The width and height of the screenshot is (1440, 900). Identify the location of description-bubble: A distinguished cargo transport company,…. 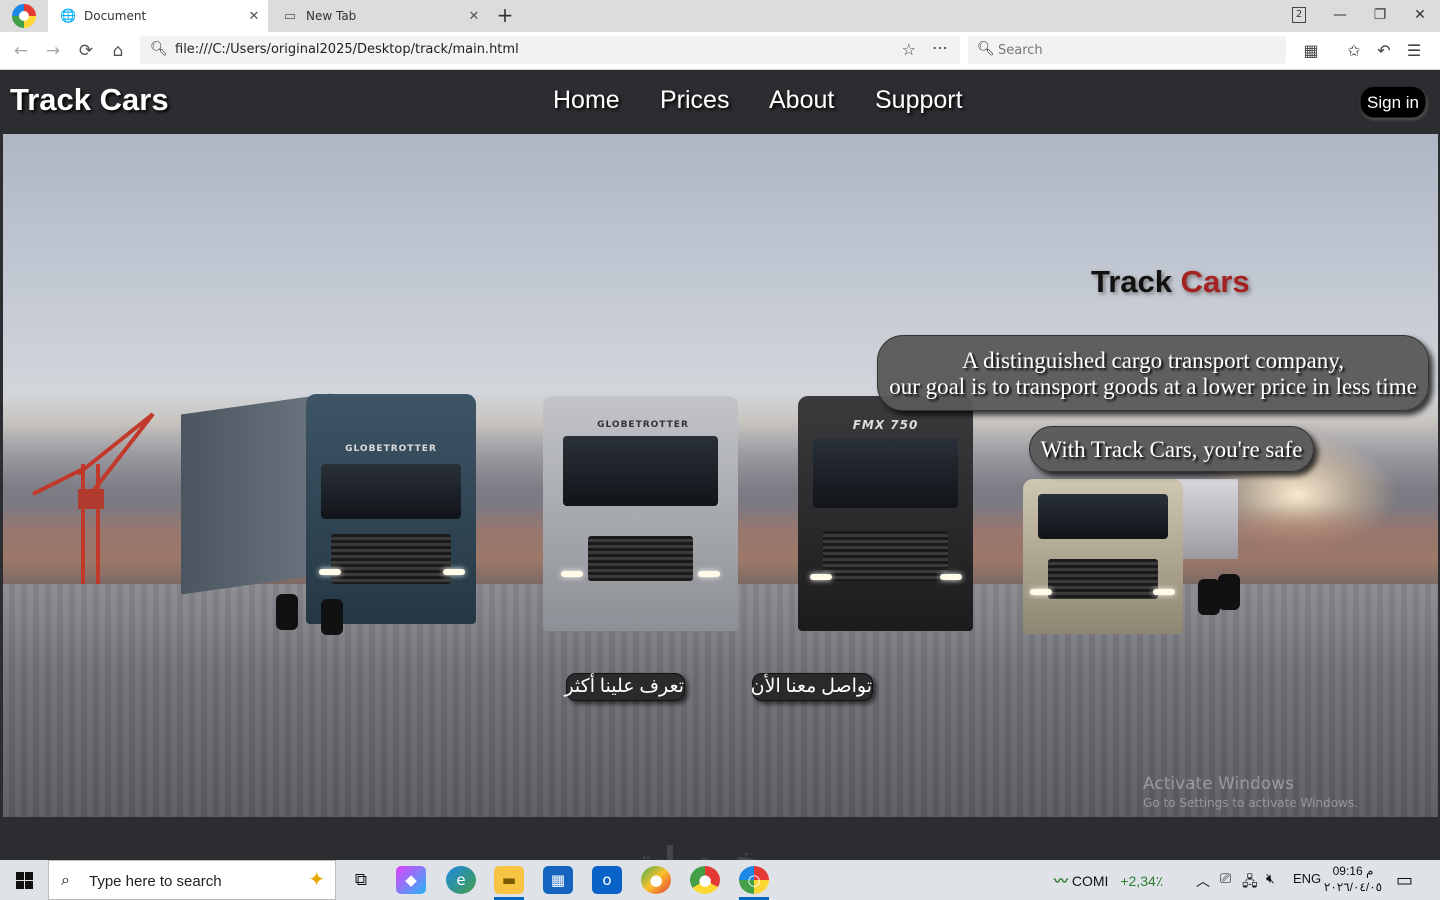
(1153, 373).